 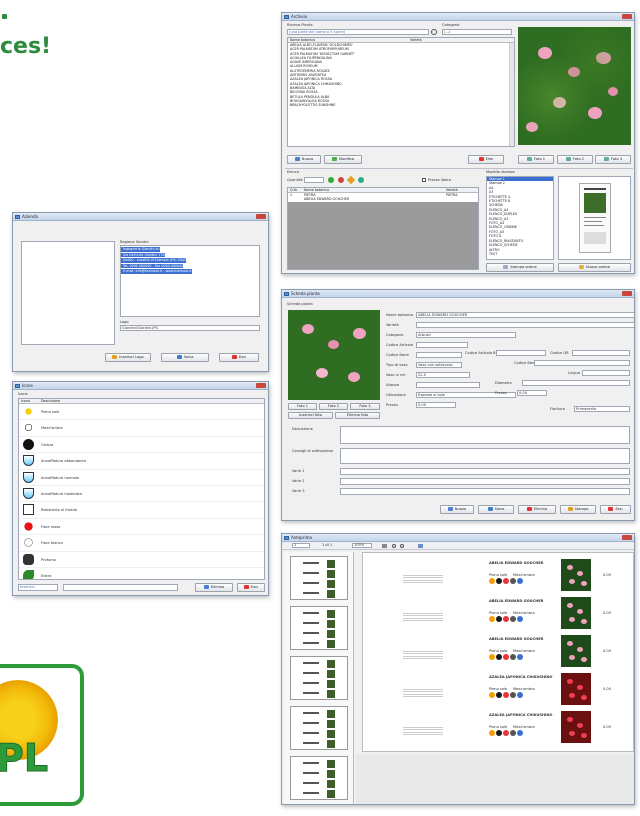 I want to click on page-field: 1, so click(x=301, y=545).